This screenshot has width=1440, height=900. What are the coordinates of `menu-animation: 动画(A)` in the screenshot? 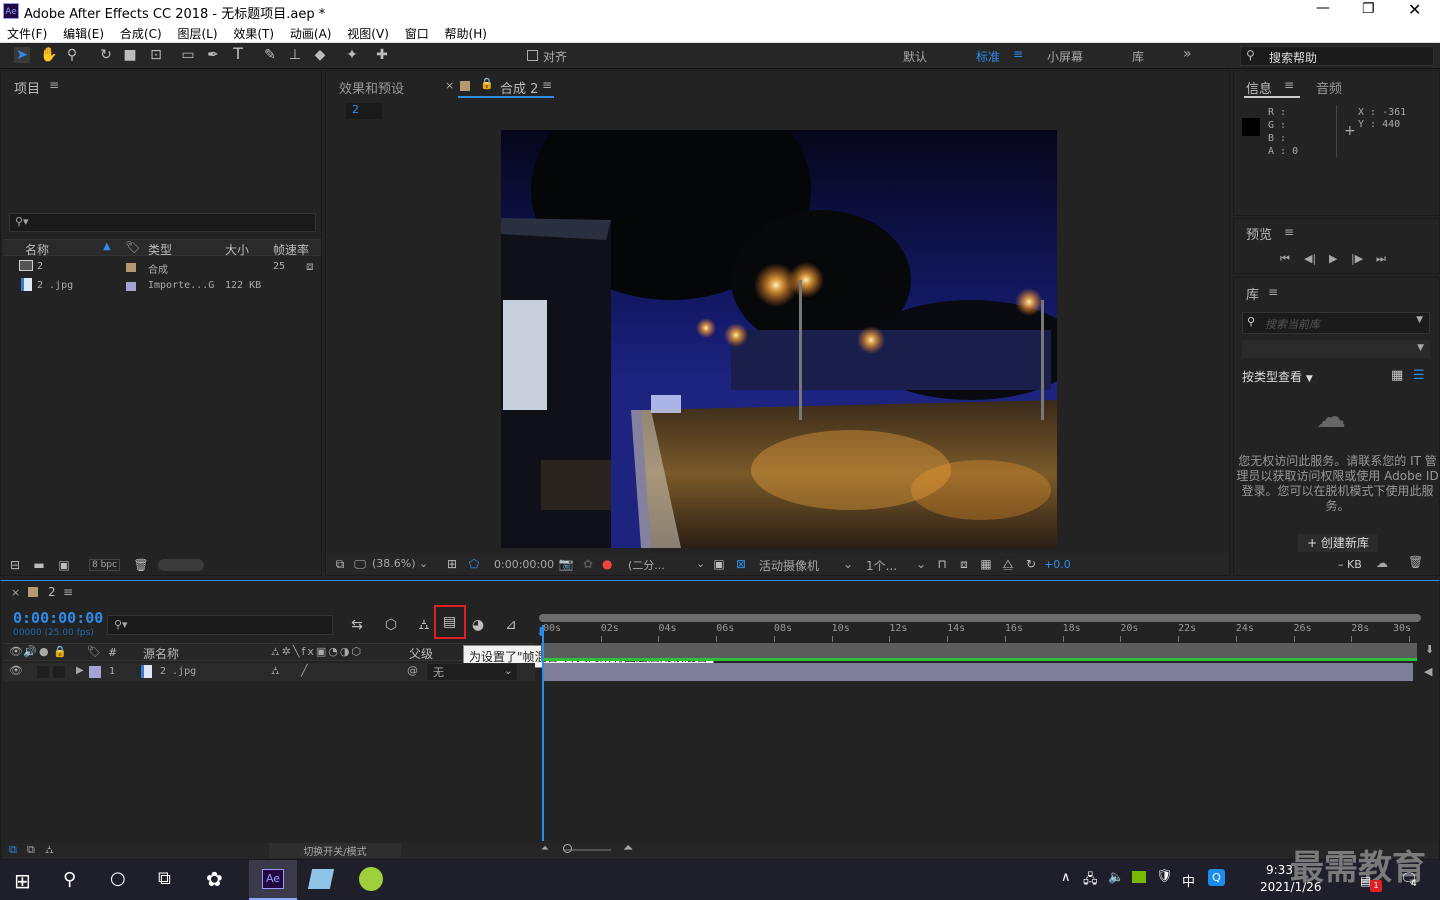 It's located at (311, 33).